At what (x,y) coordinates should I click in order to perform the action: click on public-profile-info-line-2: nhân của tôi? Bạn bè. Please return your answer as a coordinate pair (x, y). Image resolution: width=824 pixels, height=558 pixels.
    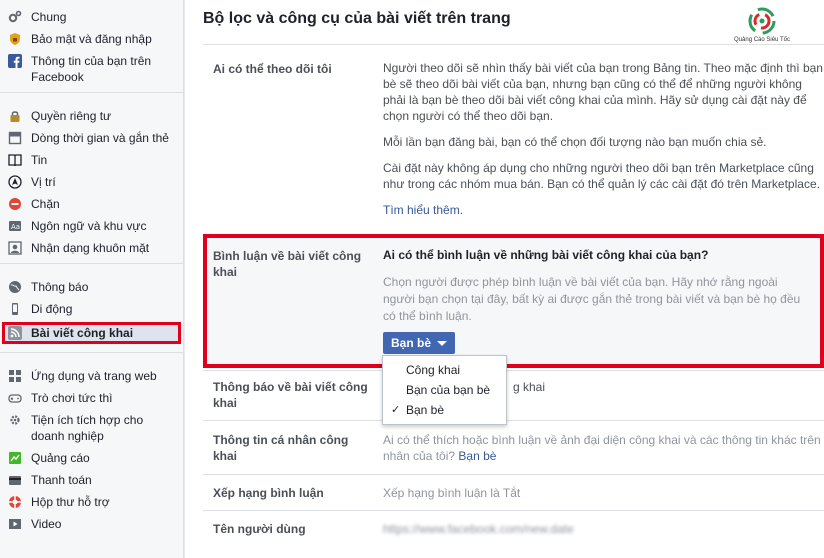
    Looking at the image, I should click on (603, 456).